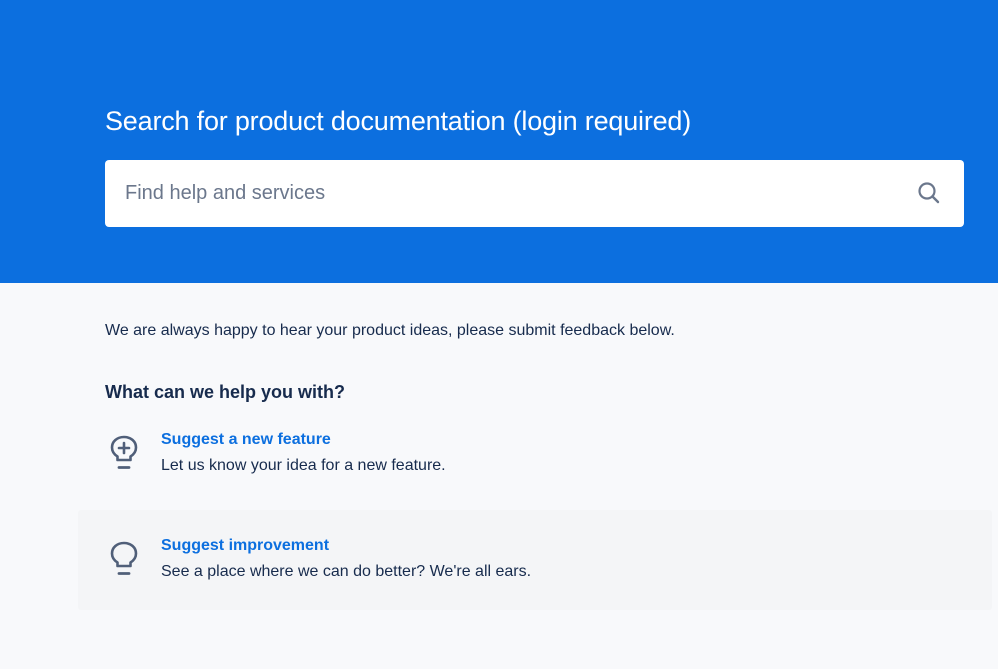 This screenshot has width=998, height=669. I want to click on search-box, so click(534, 193).